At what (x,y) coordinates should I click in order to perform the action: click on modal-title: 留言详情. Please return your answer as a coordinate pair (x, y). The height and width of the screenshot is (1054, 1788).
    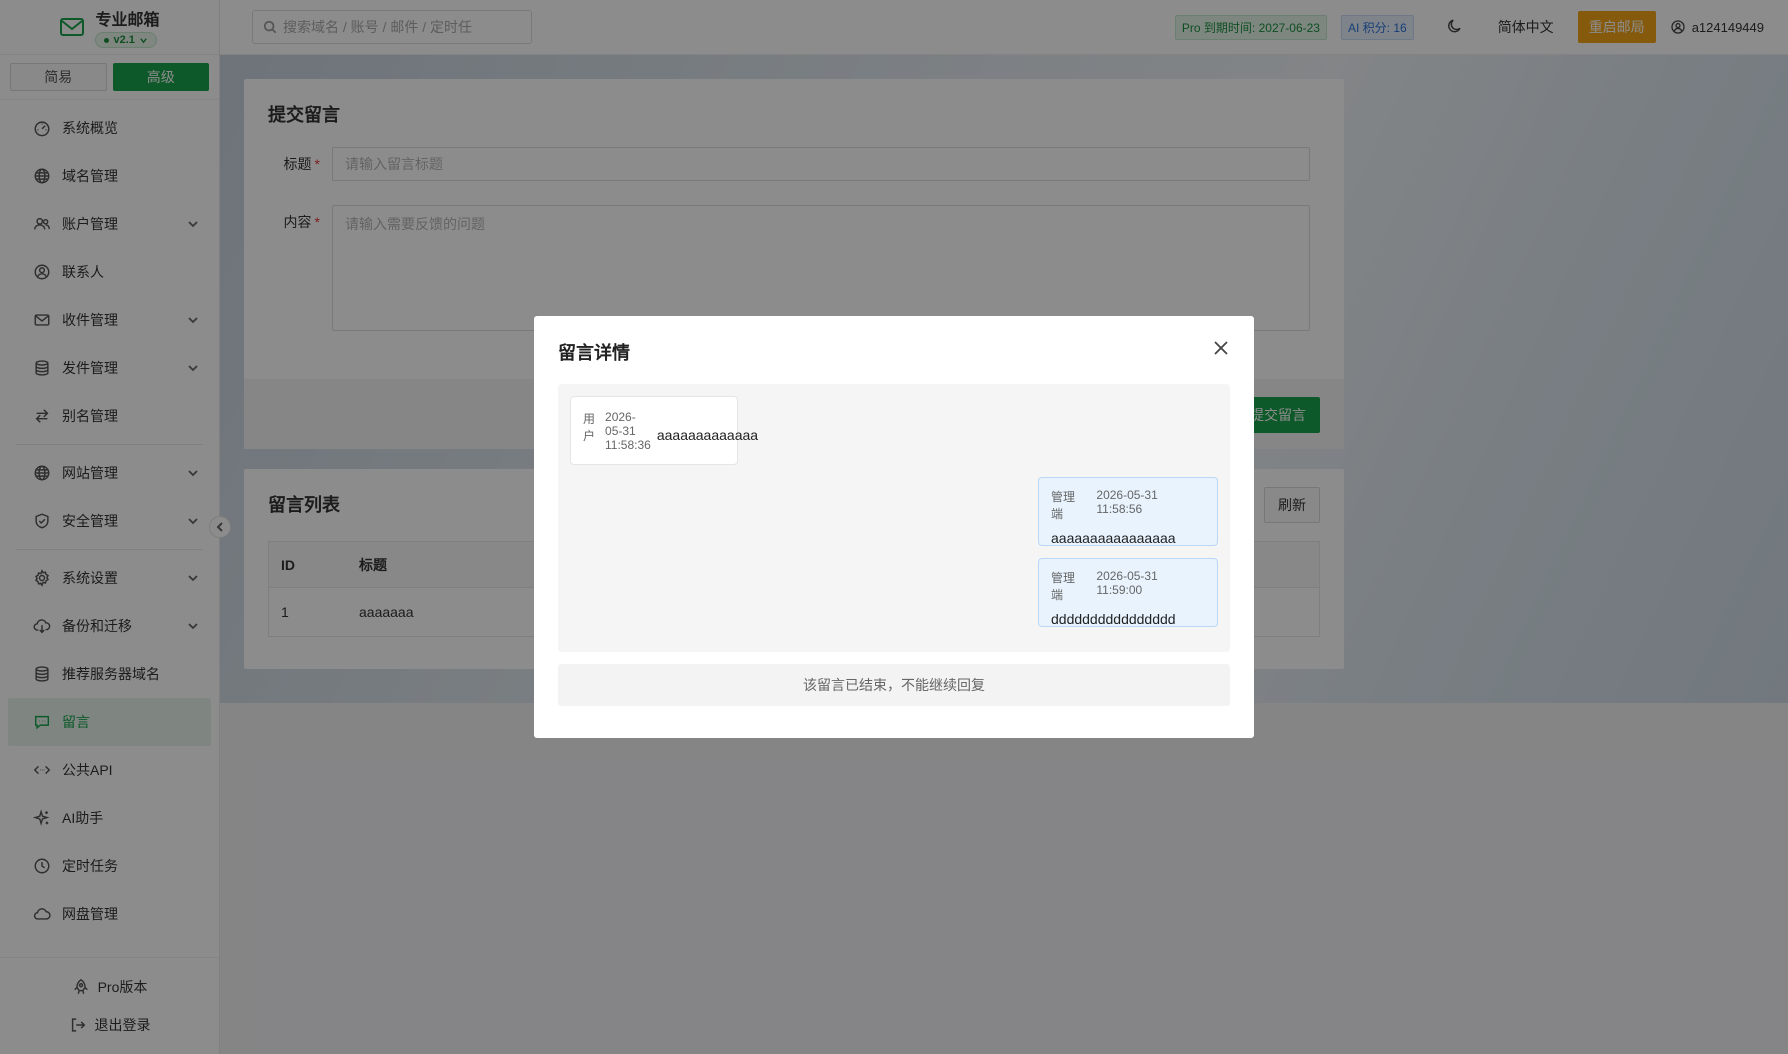
    Looking at the image, I should click on (594, 353).